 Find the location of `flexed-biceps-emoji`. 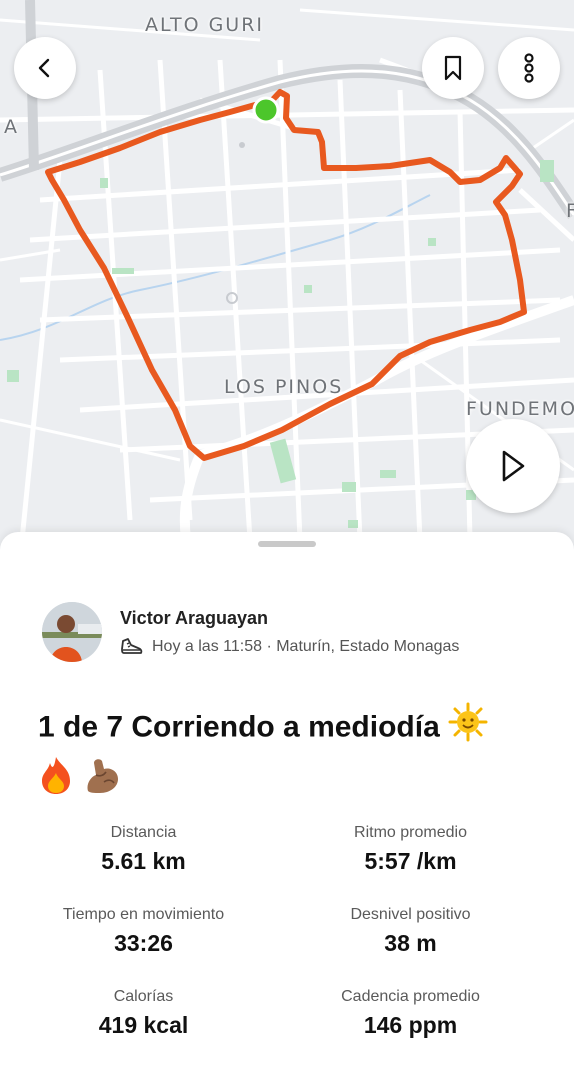

flexed-biceps-emoji is located at coordinates (102, 781).